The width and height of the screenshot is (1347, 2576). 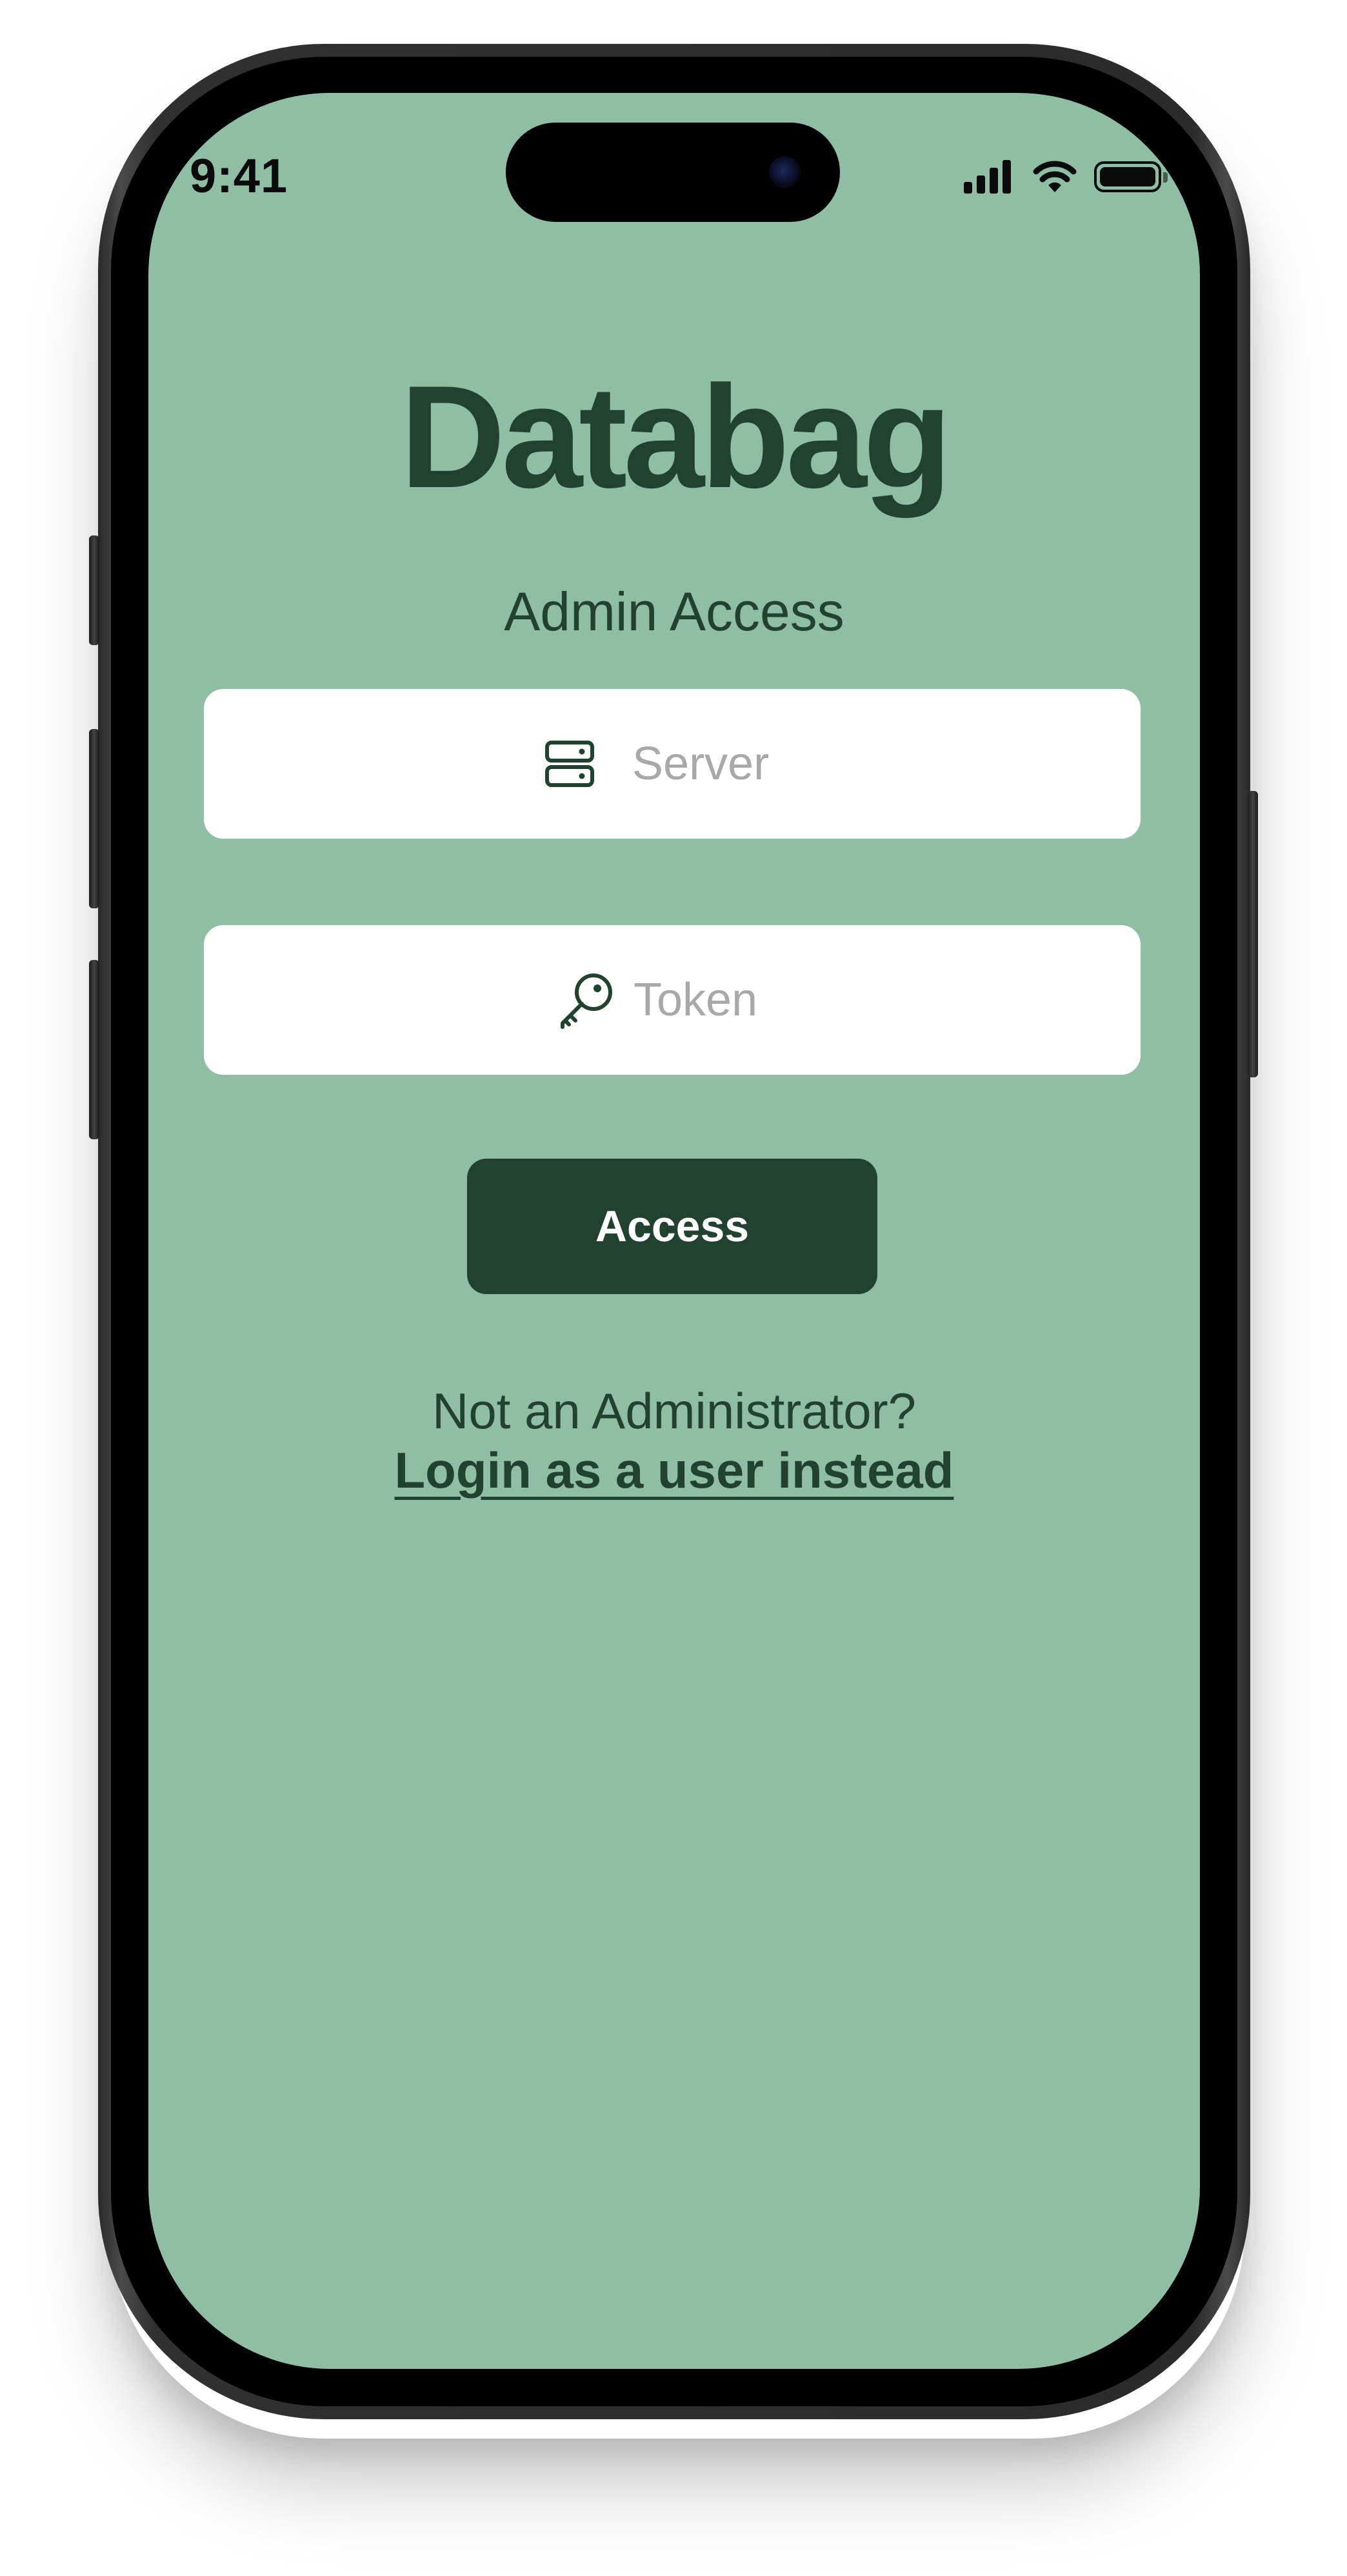 I want to click on key-icon, so click(x=585, y=1000).